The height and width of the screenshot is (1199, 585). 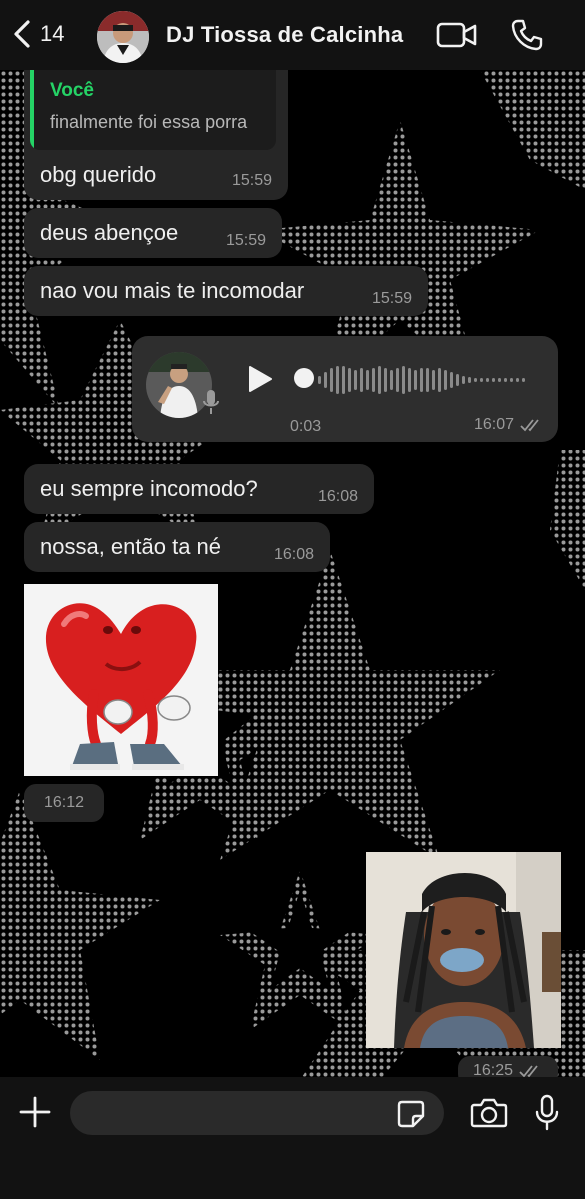 What do you see at coordinates (172, 290) in the screenshot?
I see `message-text: nao vou mais te incomodar` at bounding box center [172, 290].